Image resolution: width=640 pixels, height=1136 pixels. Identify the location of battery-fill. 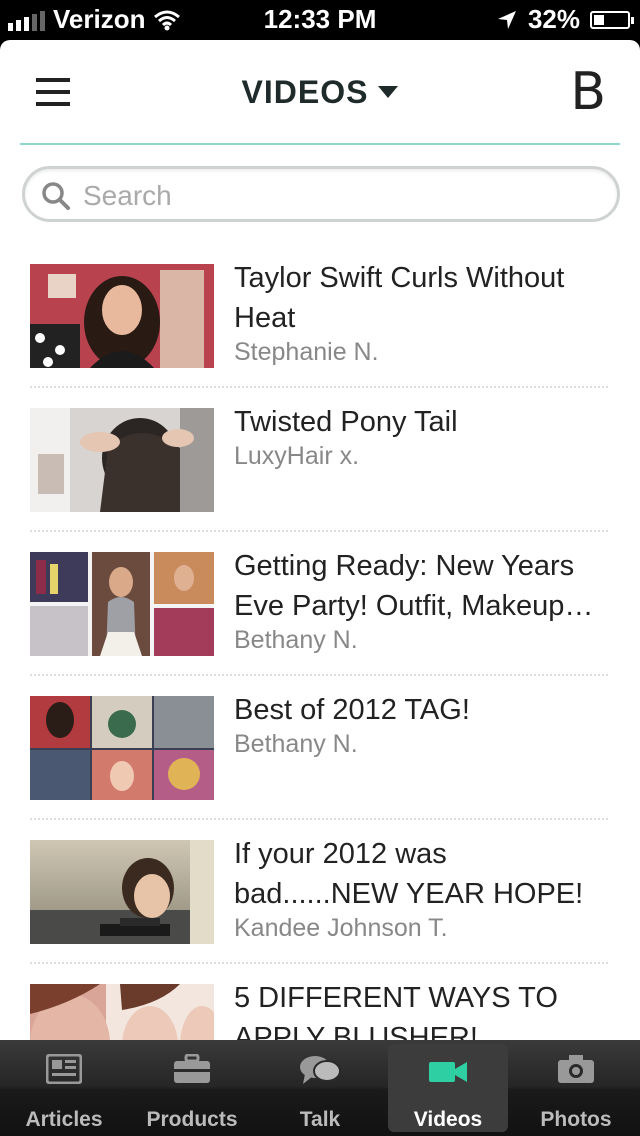
(599, 19).